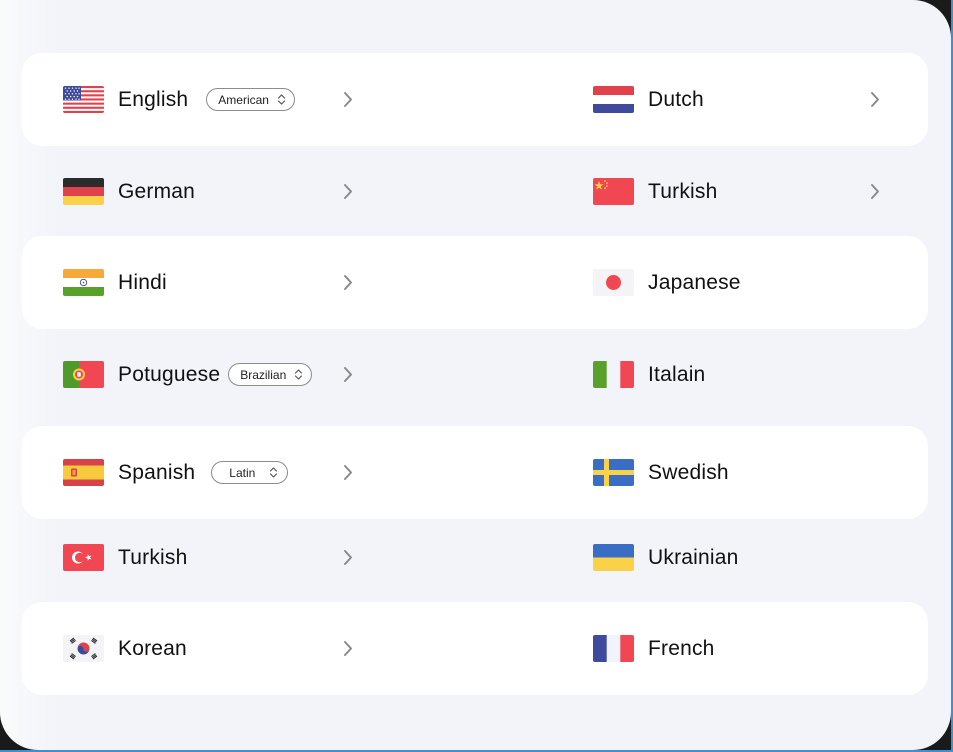 This screenshot has width=953, height=752. Describe the element at coordinates (613, 374) in the screenshot. I see `italy-flag-icon` at that location.